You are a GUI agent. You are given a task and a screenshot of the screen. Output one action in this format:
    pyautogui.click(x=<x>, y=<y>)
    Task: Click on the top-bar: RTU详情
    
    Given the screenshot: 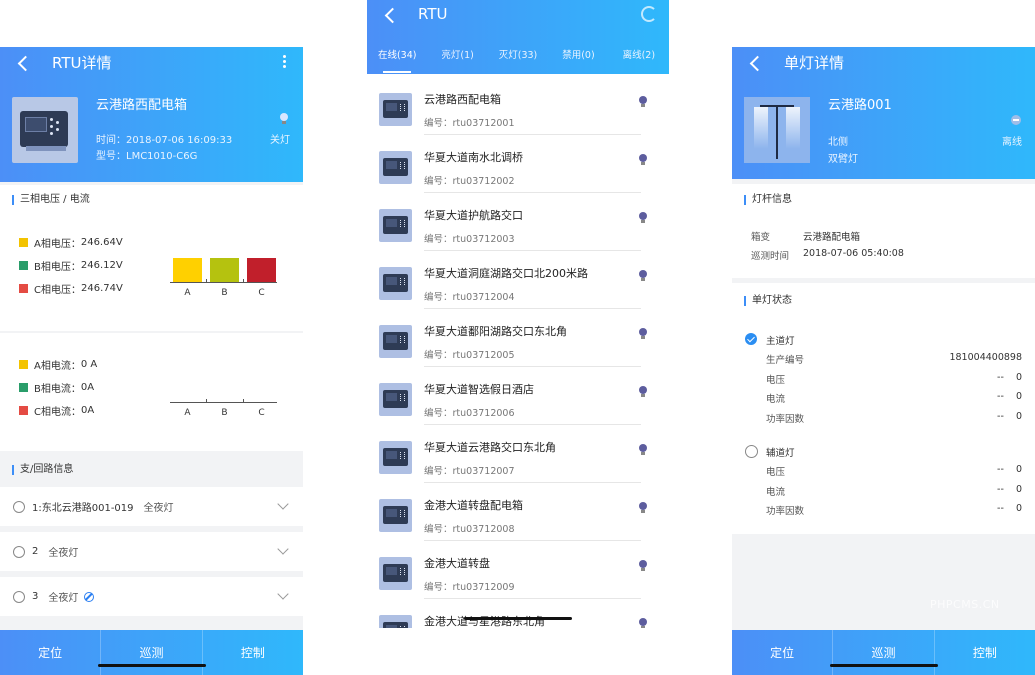 What is the action you would take?
    pyautogui.click(x=151, y=63)
    